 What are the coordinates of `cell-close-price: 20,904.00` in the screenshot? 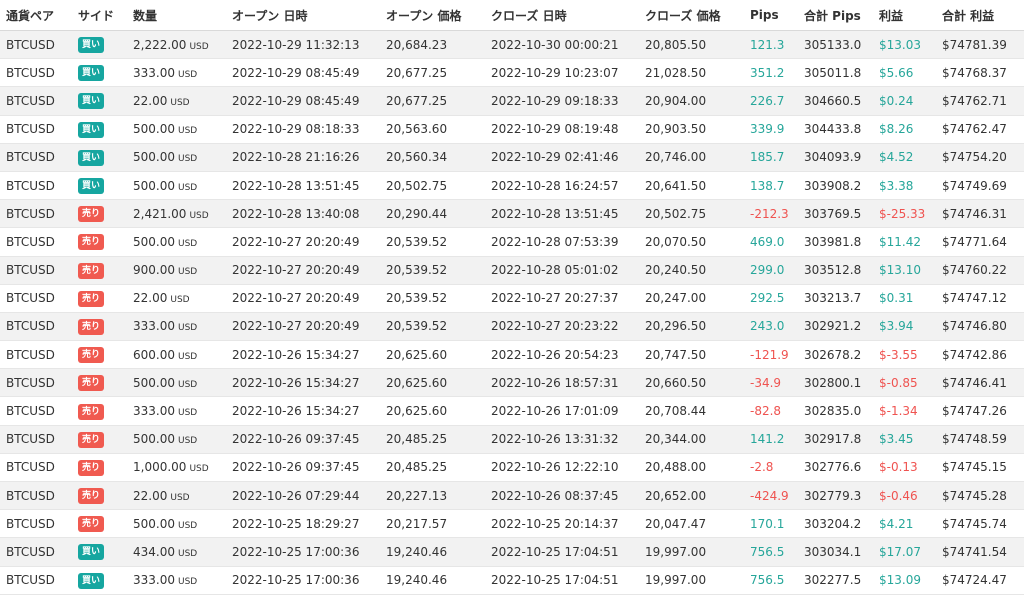 It's located at (691, 101).